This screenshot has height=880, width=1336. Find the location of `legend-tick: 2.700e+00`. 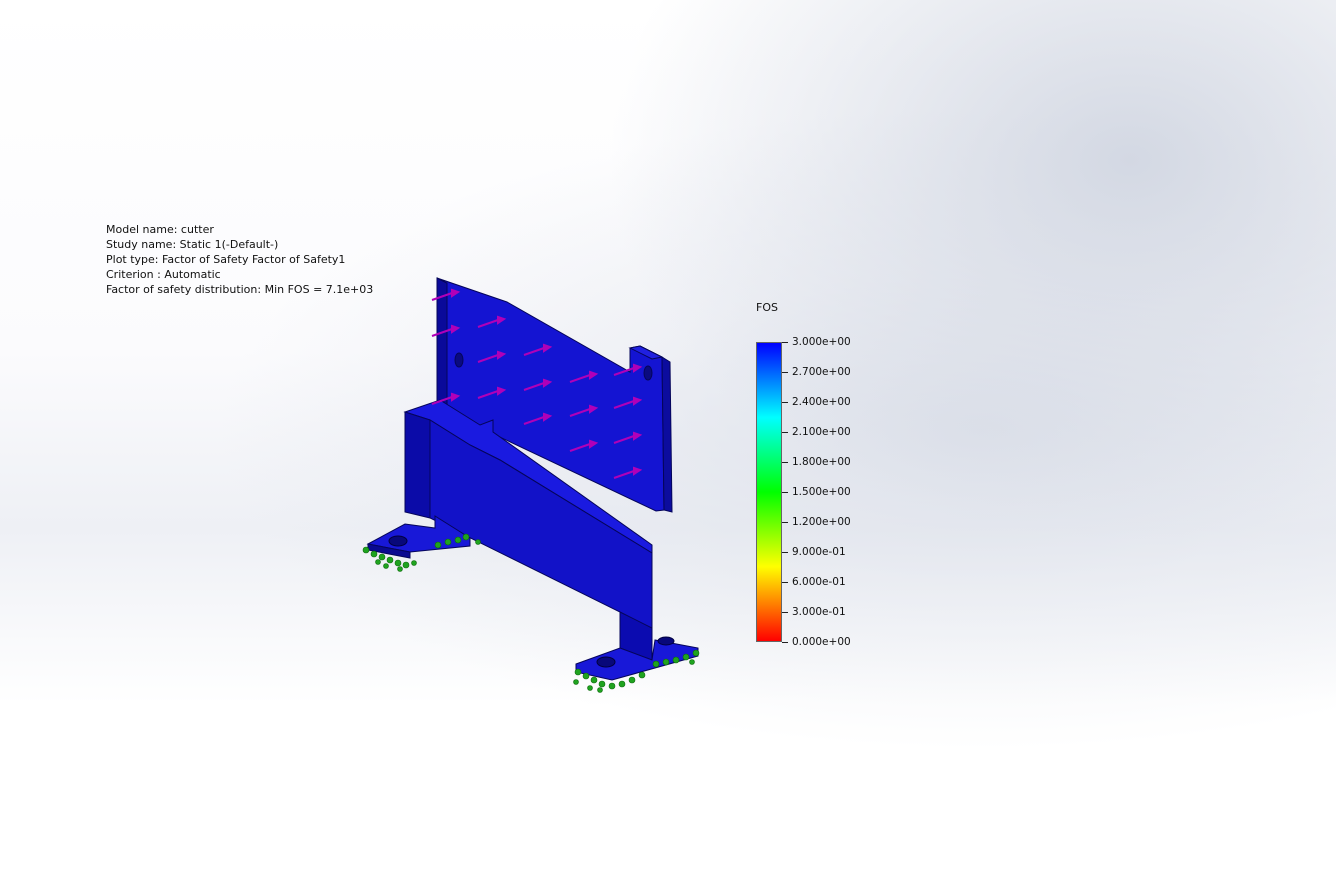

legend-tick: 2.700e+00 is located at coordinates (816, 372).